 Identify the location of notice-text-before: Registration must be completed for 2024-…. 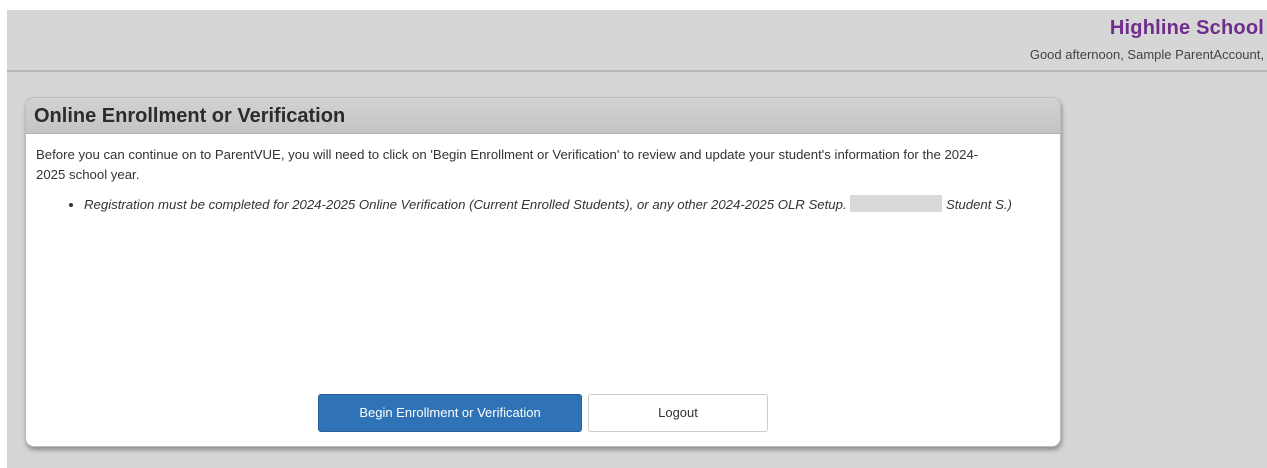
(467, 204).